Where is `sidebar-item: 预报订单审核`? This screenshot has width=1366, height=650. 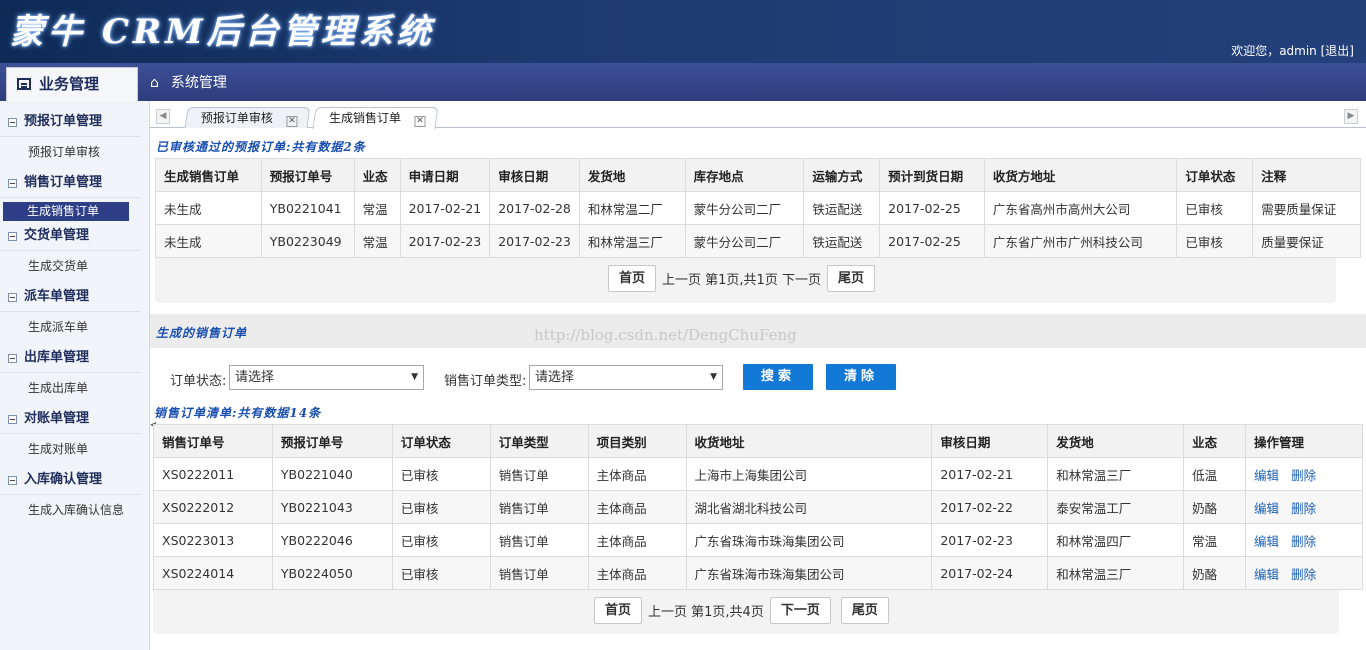
sidebar-item: 预报订单审核 is located at coordinates (74, 152).